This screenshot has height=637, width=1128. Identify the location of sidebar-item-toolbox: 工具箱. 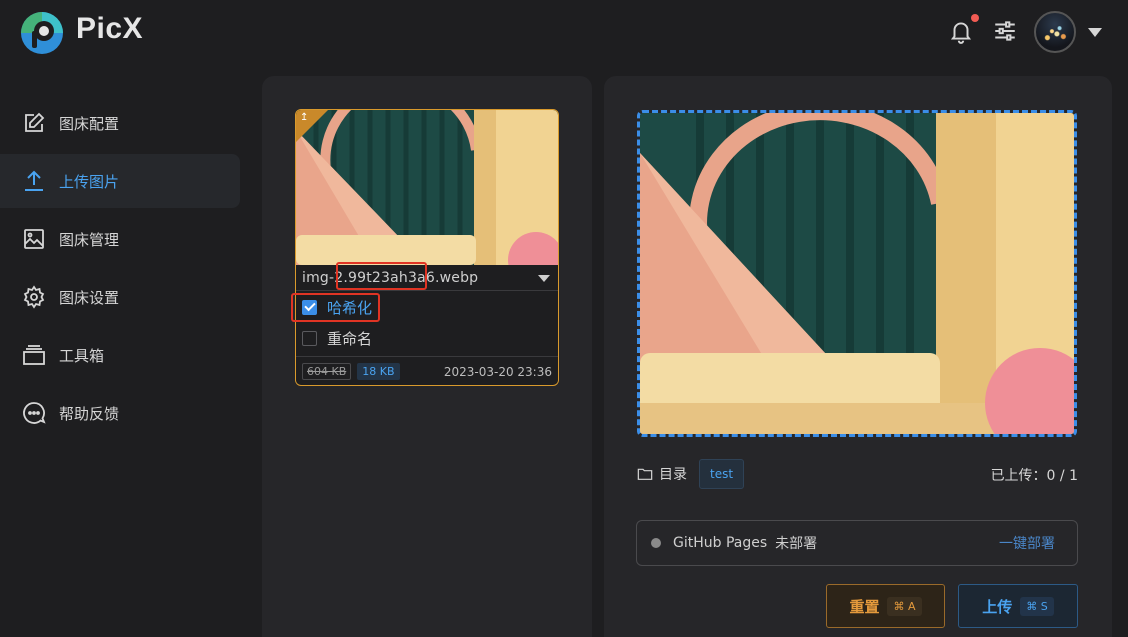
(120, 355).